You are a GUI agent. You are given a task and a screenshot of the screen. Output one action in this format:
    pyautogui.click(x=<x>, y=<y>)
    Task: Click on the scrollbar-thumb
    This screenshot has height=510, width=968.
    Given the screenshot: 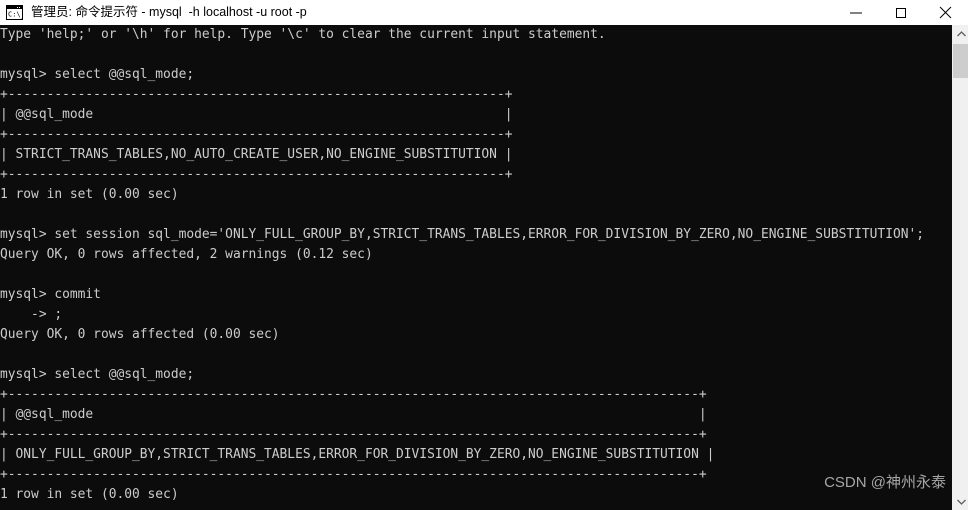 What is the action you would take?
    pyautogui.click(x=960, y=61)
    